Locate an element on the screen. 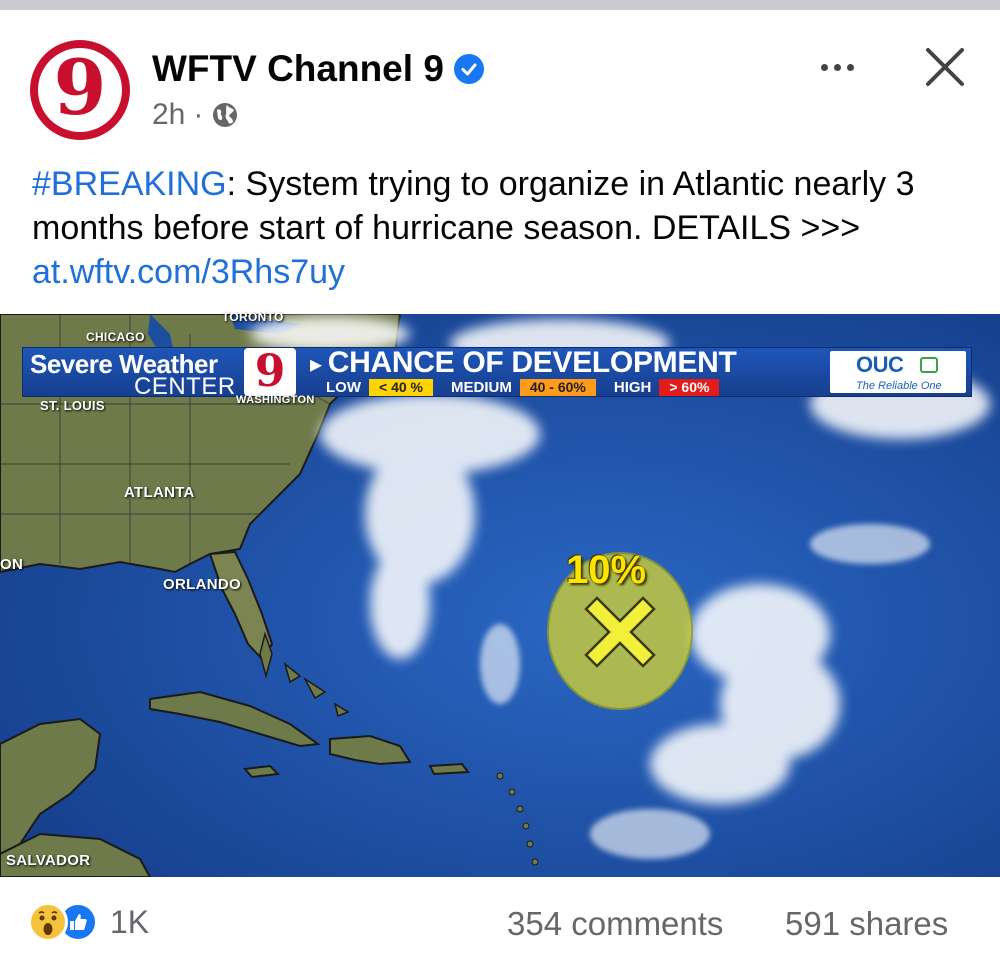 This screenshot has height=979, width=1000. city-label-atlanta: ATLANTA is located at coordinates (159, 492).